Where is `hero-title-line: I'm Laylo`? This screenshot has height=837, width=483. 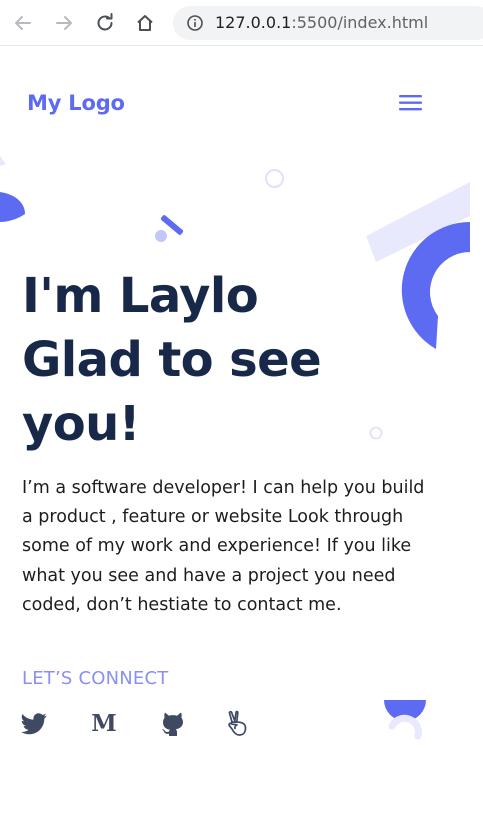 hero-title-line: I'm Laylo is located at coordinates (140, 296).